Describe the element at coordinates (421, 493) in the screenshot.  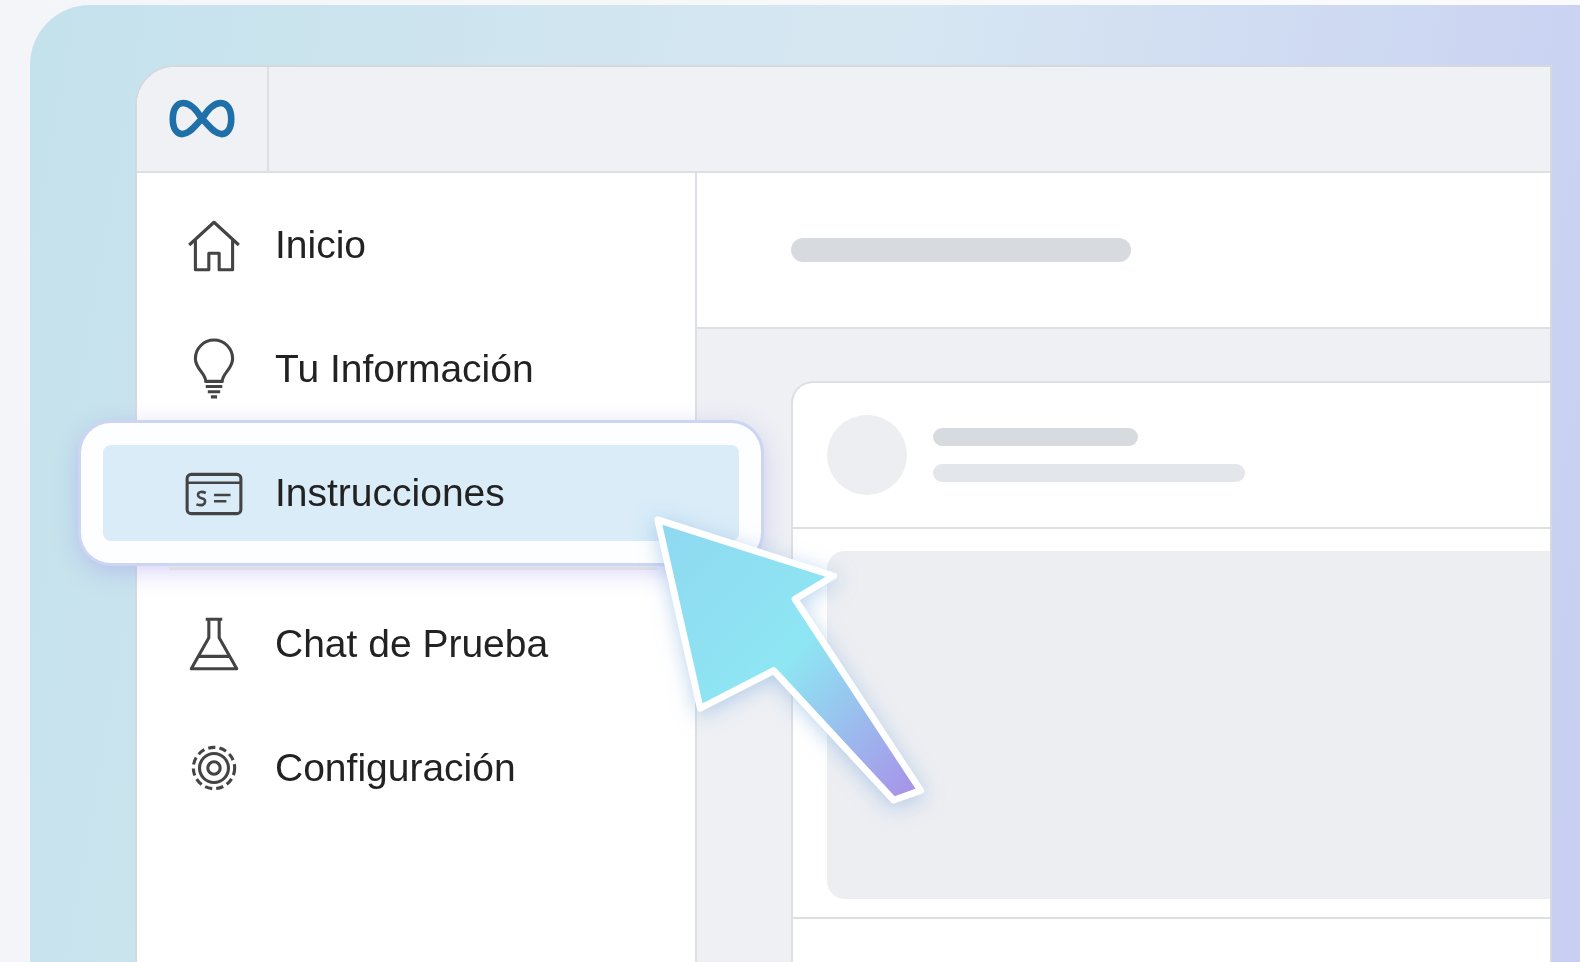
I see `sidebar-item: Instrucciones` at that location.